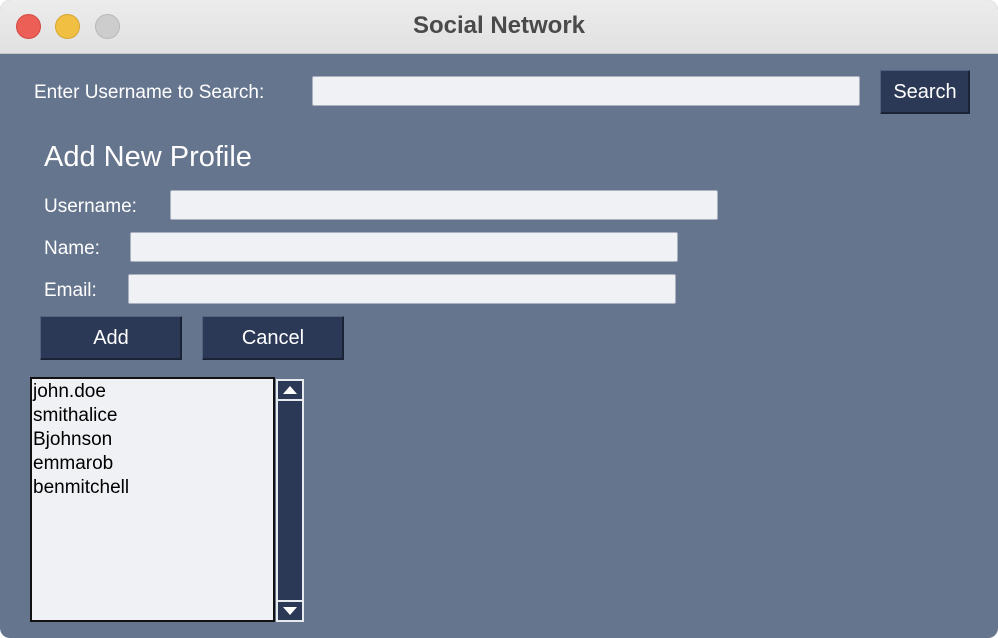 Image resolution: width=998 pixels, height=638 pixels. What do you see at coordinates (402, 289) in the screenshot?
I see `email-field` at bounding box center [402, 289].